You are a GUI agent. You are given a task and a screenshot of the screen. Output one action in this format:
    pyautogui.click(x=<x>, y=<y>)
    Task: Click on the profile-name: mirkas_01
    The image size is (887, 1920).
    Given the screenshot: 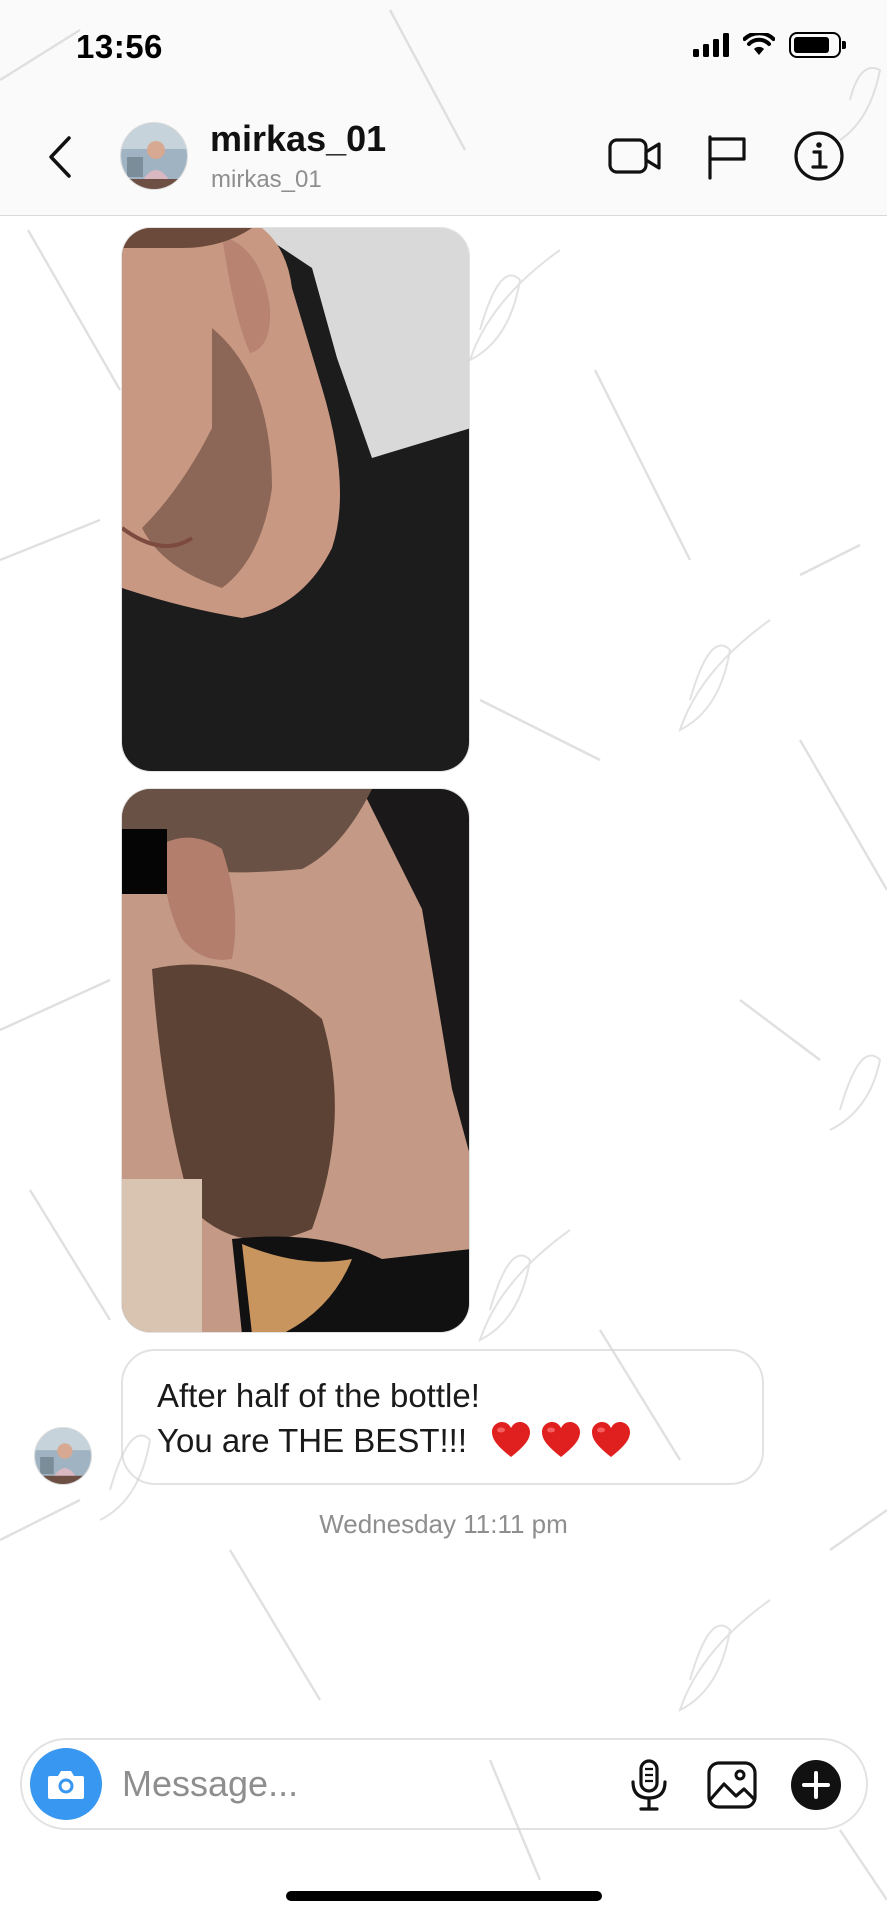 What is the action you would take?
    pyautogui.click(x=298, y=139)
    